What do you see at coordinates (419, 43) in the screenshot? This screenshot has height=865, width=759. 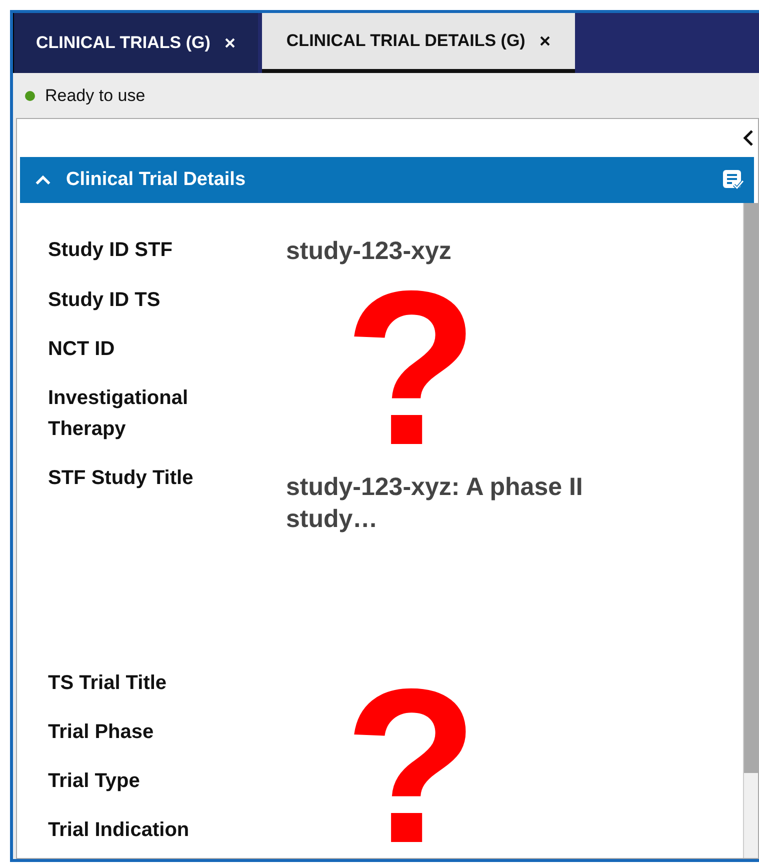 I see `tab: CLINICAL TRIAL DETAILS (G)` at bounding box center [419, 43].